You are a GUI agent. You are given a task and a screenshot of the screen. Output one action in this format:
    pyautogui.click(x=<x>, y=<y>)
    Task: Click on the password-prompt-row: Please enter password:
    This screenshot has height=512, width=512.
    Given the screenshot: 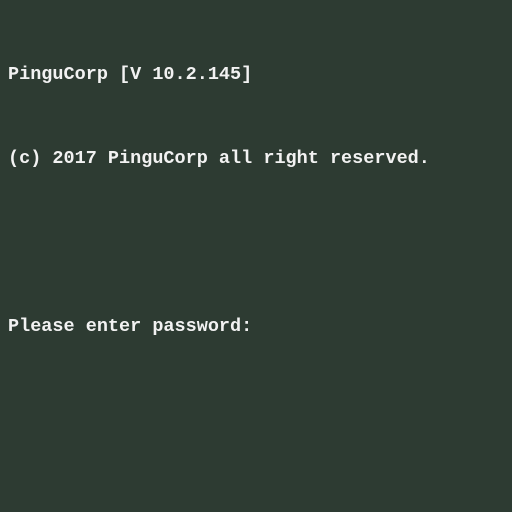 What is the action you would take?
    pyautogui.click(x=260, y=327)
    